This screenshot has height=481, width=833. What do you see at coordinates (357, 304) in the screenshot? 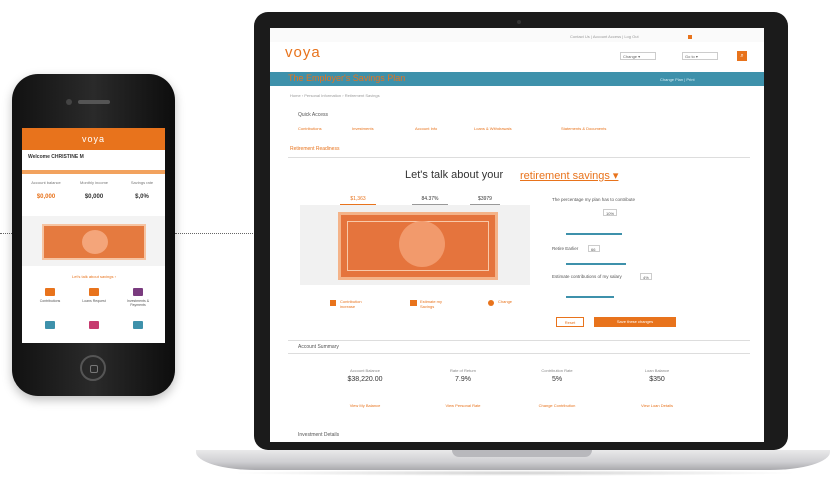
I see `action-label: Contribution increase` at bounding box center [357, 304].